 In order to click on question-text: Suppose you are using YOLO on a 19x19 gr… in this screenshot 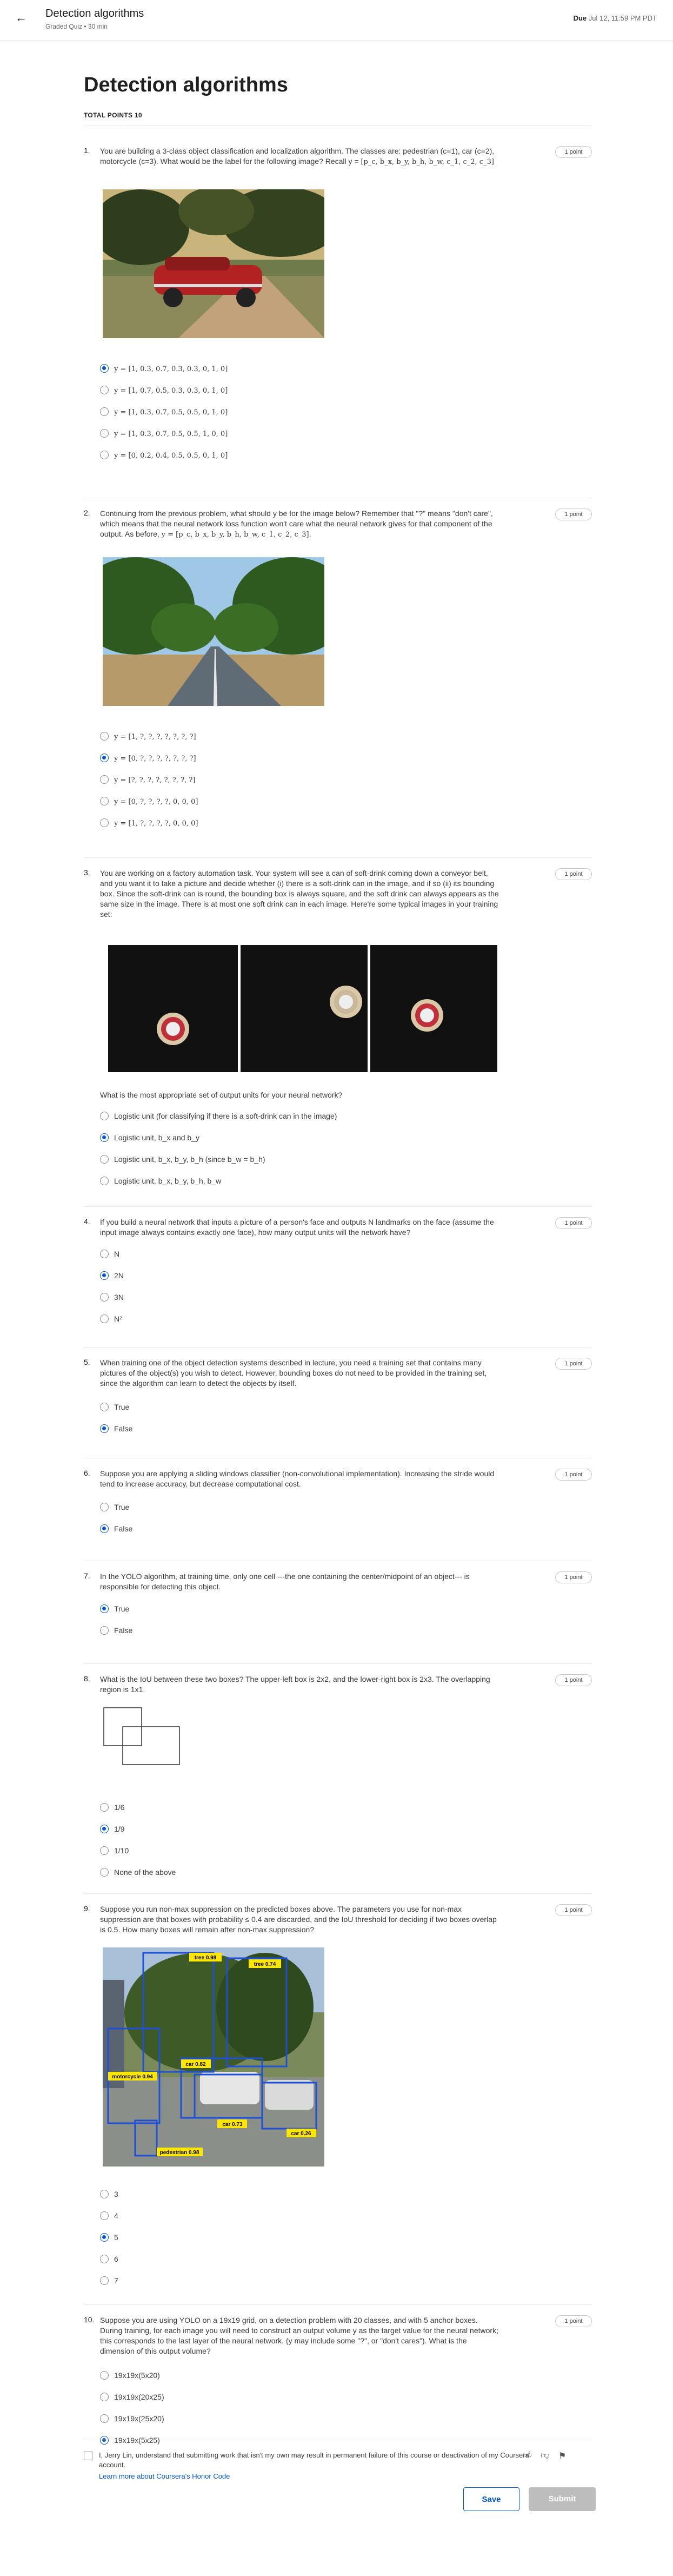, I will do `click(299, 2335)`.